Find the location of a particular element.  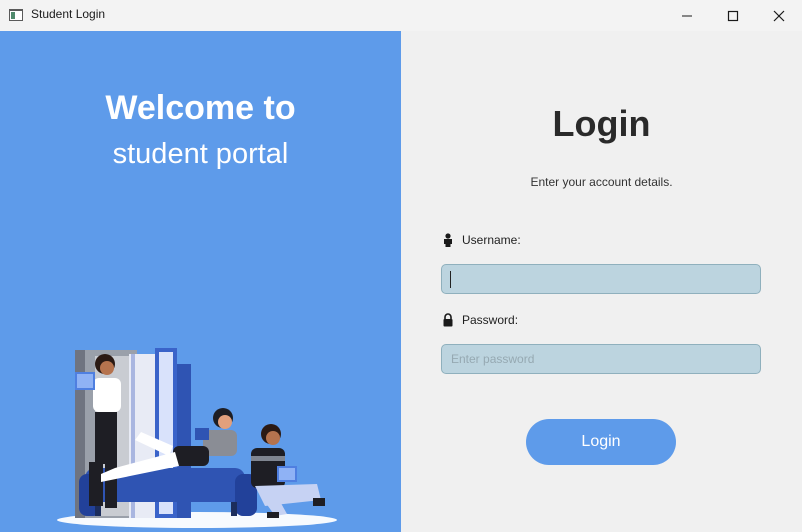

minimize-button is located at coordinates (687, 15).